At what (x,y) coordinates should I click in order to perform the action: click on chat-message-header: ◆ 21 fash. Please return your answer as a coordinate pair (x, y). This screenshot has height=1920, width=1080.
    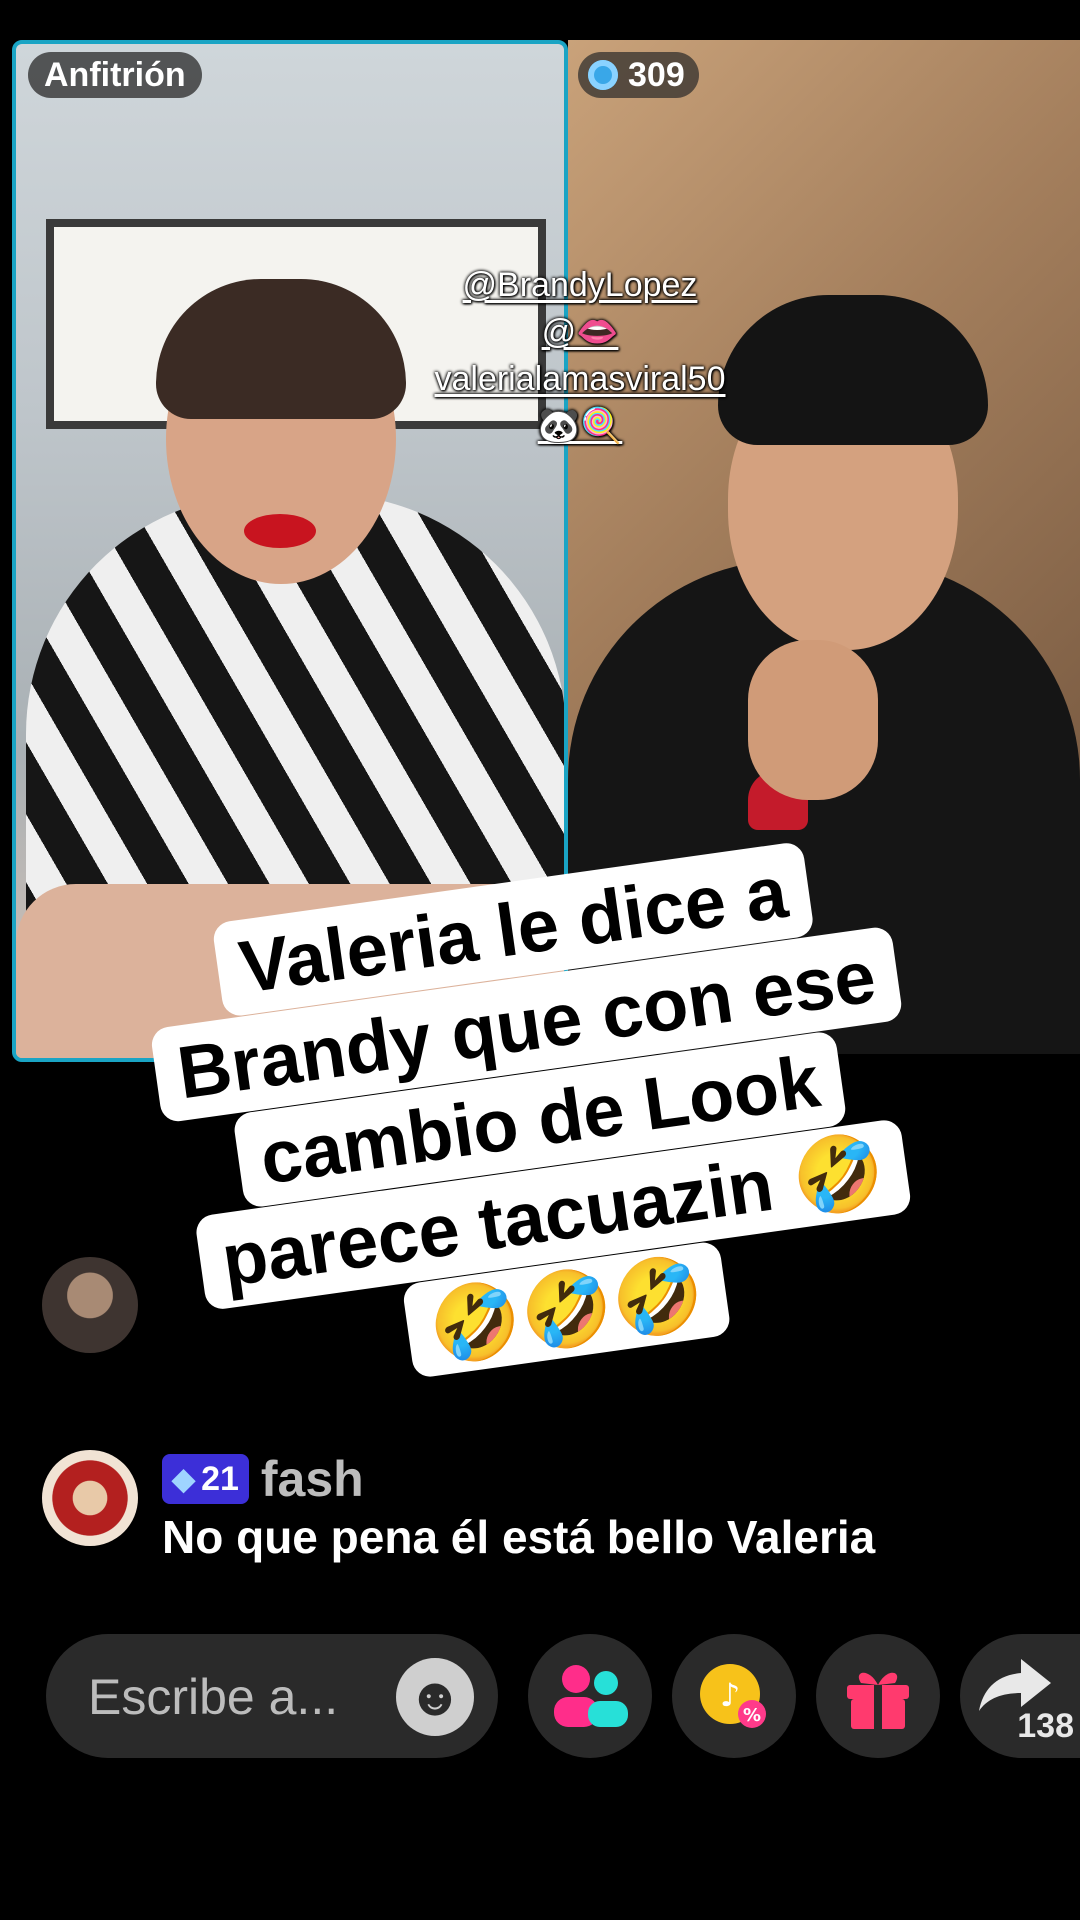
    Looking at the image, I should click on (263, 1479).